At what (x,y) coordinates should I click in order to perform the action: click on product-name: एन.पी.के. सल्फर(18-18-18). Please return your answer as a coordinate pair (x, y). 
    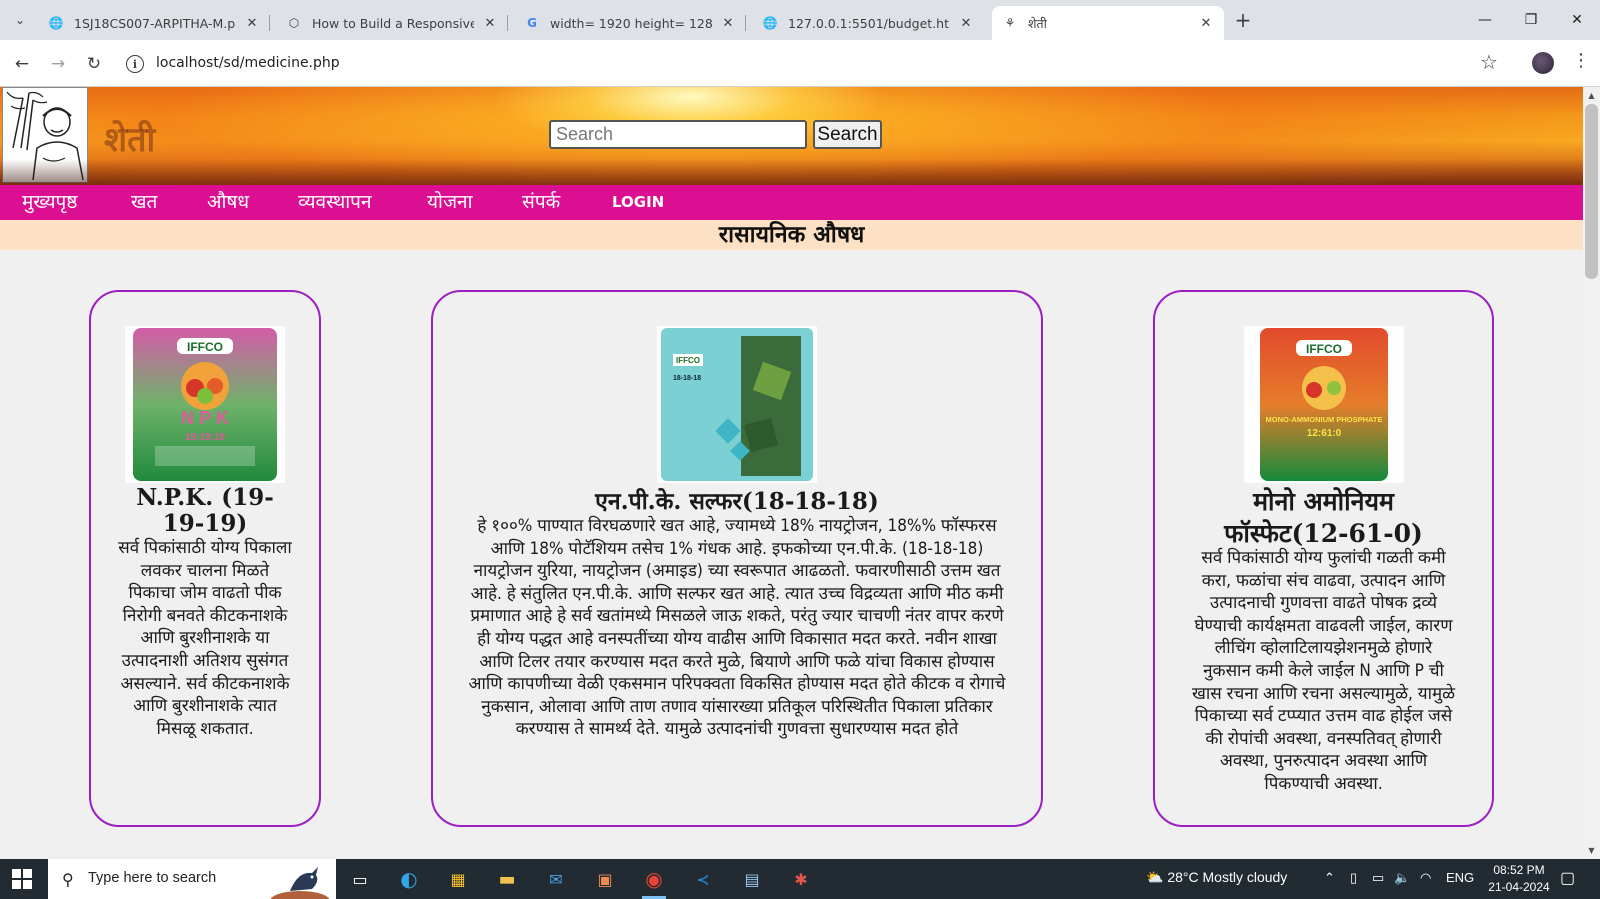
    Looking at the image, I should click on (737, 501).